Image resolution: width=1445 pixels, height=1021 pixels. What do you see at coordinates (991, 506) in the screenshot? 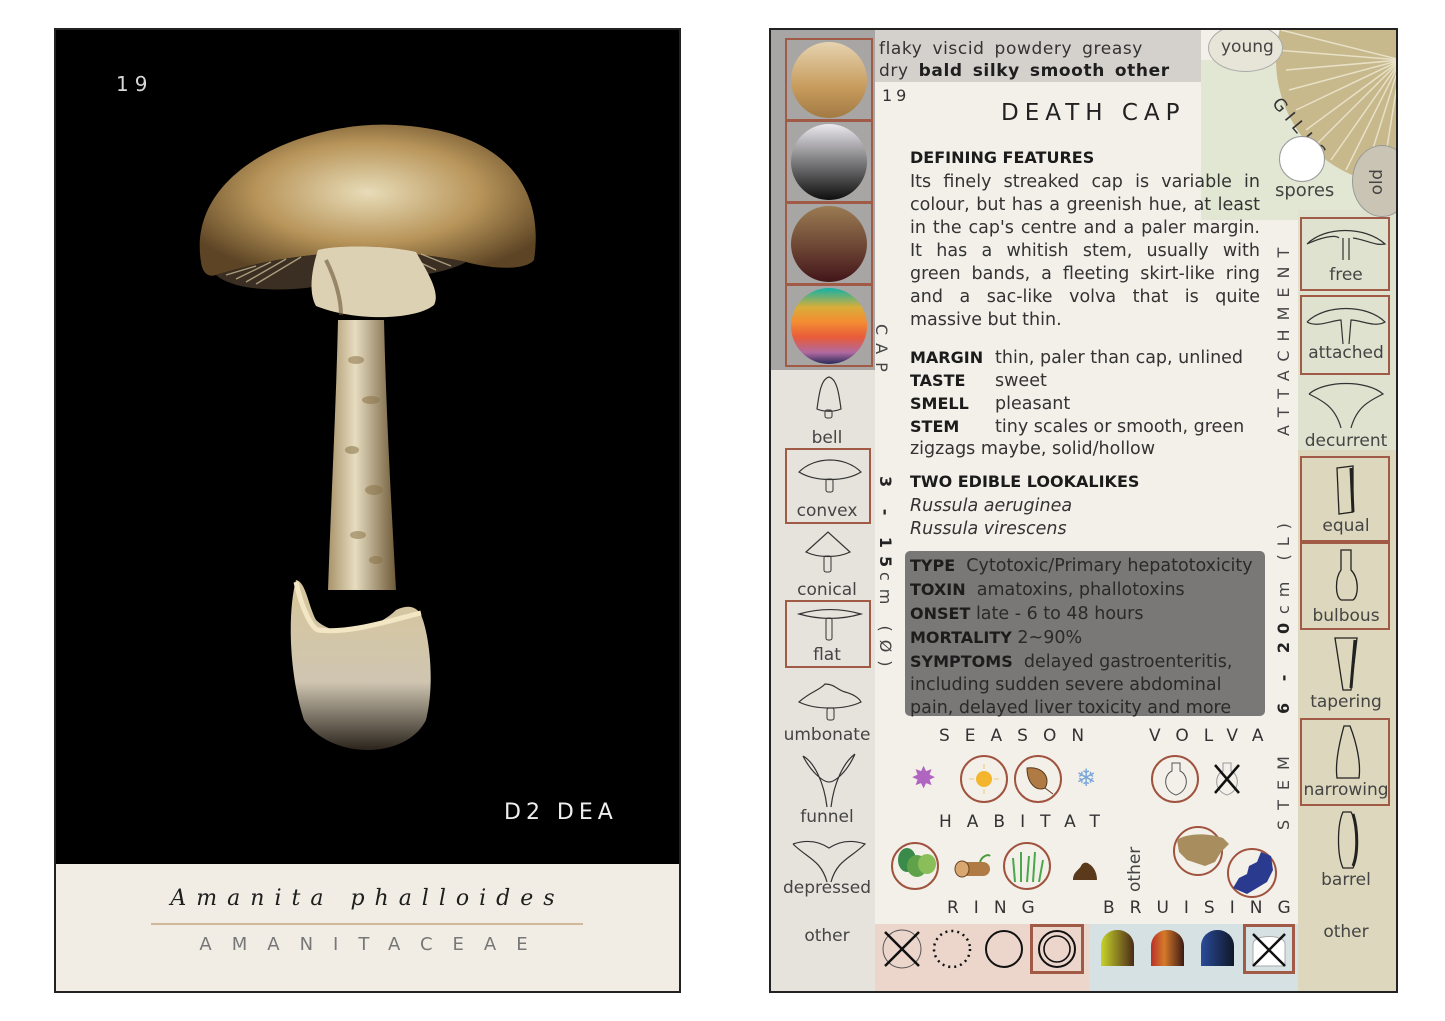
I see `lookalike-item: Russula aeruginea` at bounding box center [991, 506].